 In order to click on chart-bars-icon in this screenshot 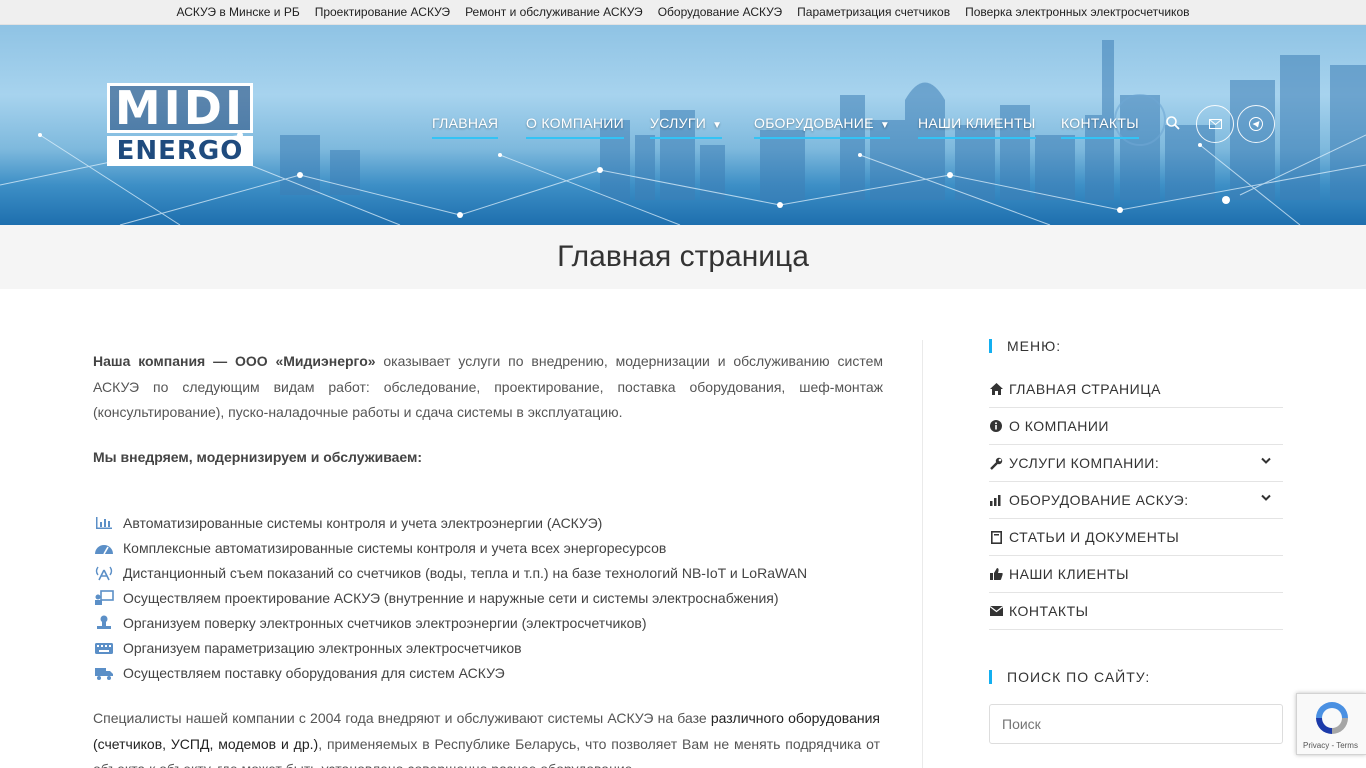, I will do `click(104, 523)`.